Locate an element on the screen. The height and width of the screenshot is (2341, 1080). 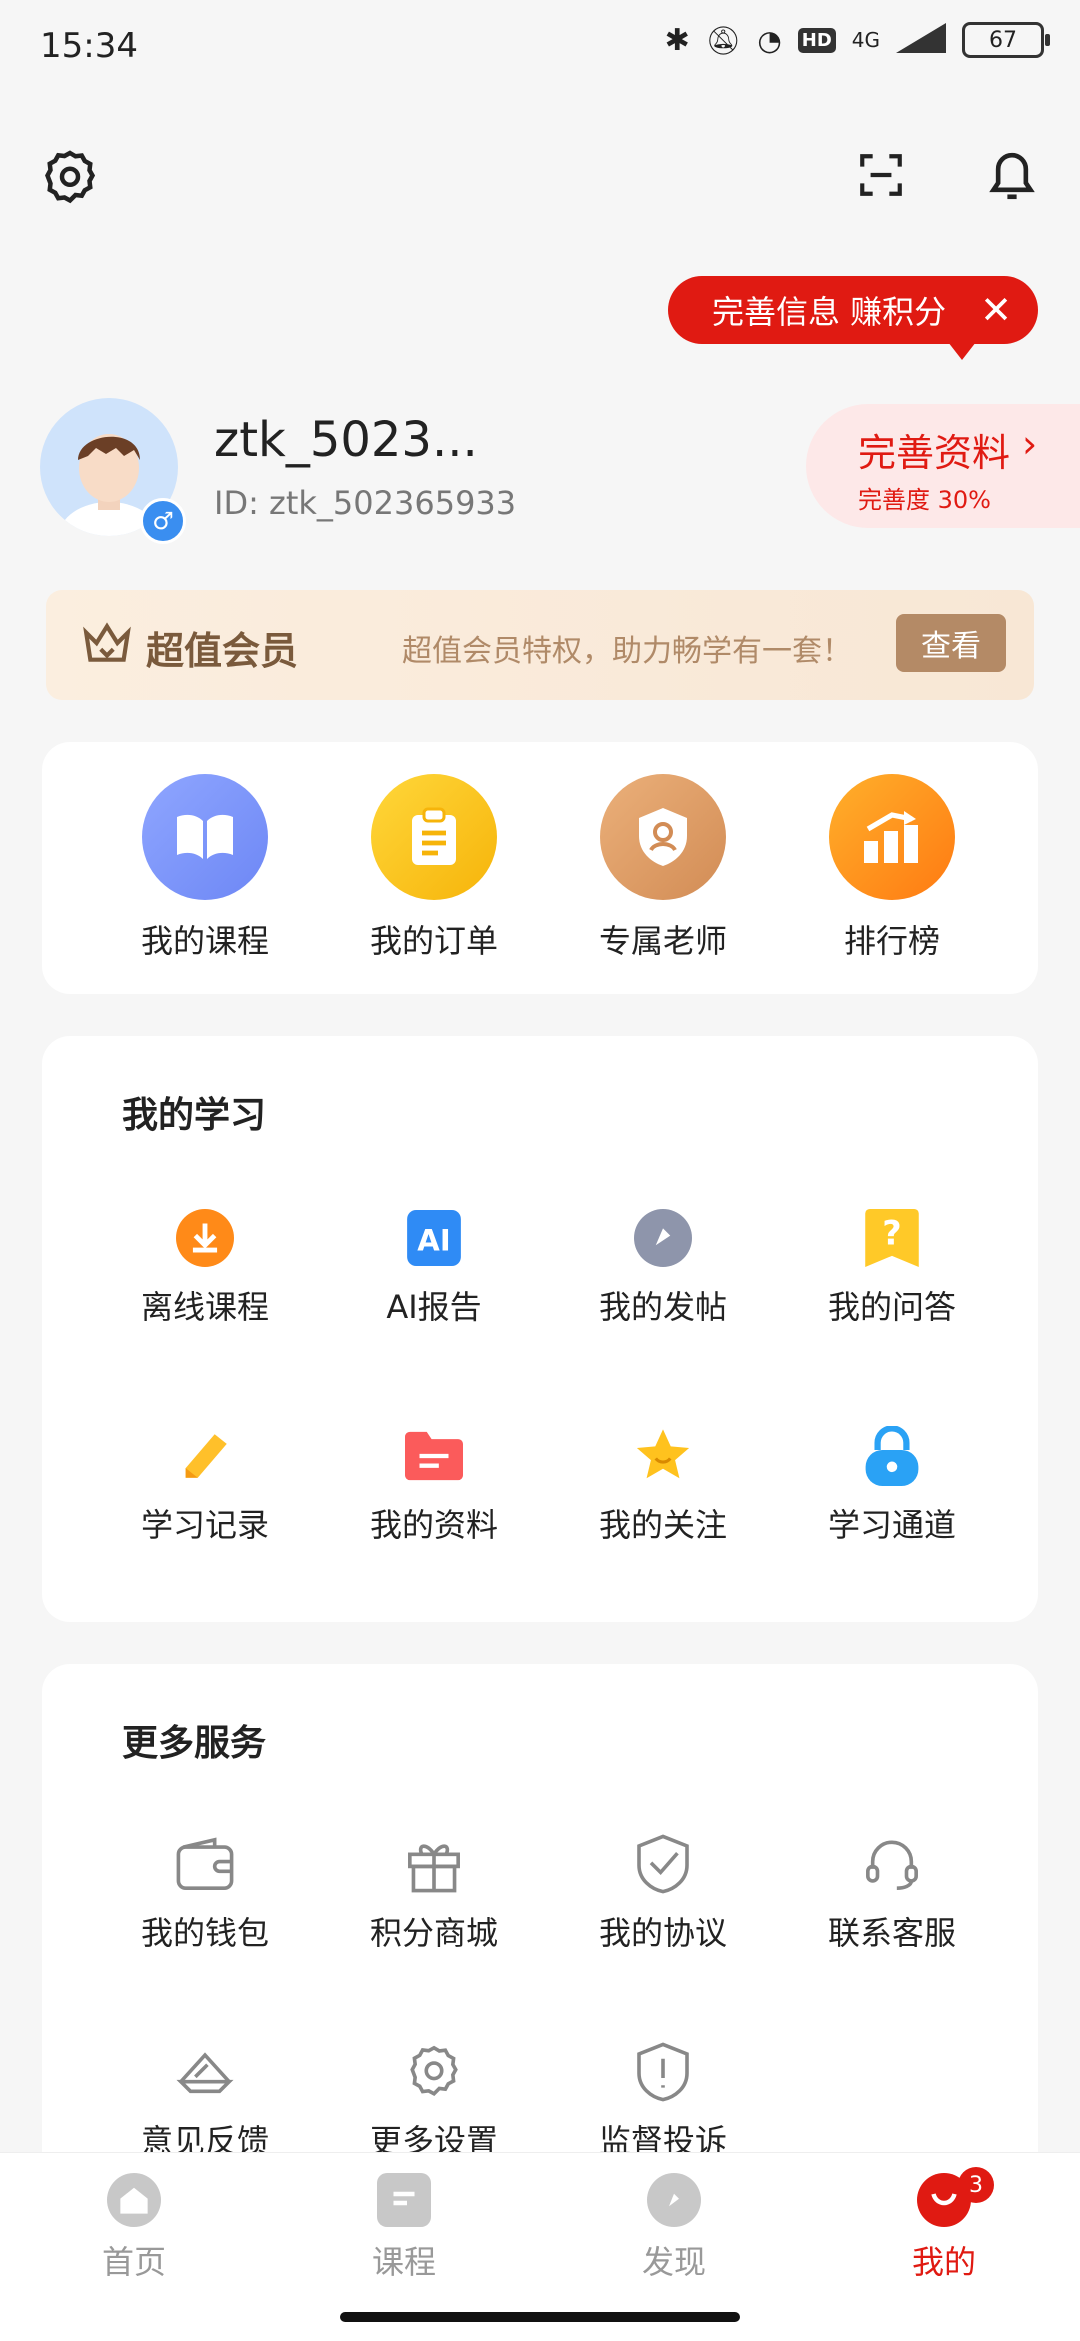
lock-icon is located at coordinates (892, 1456).